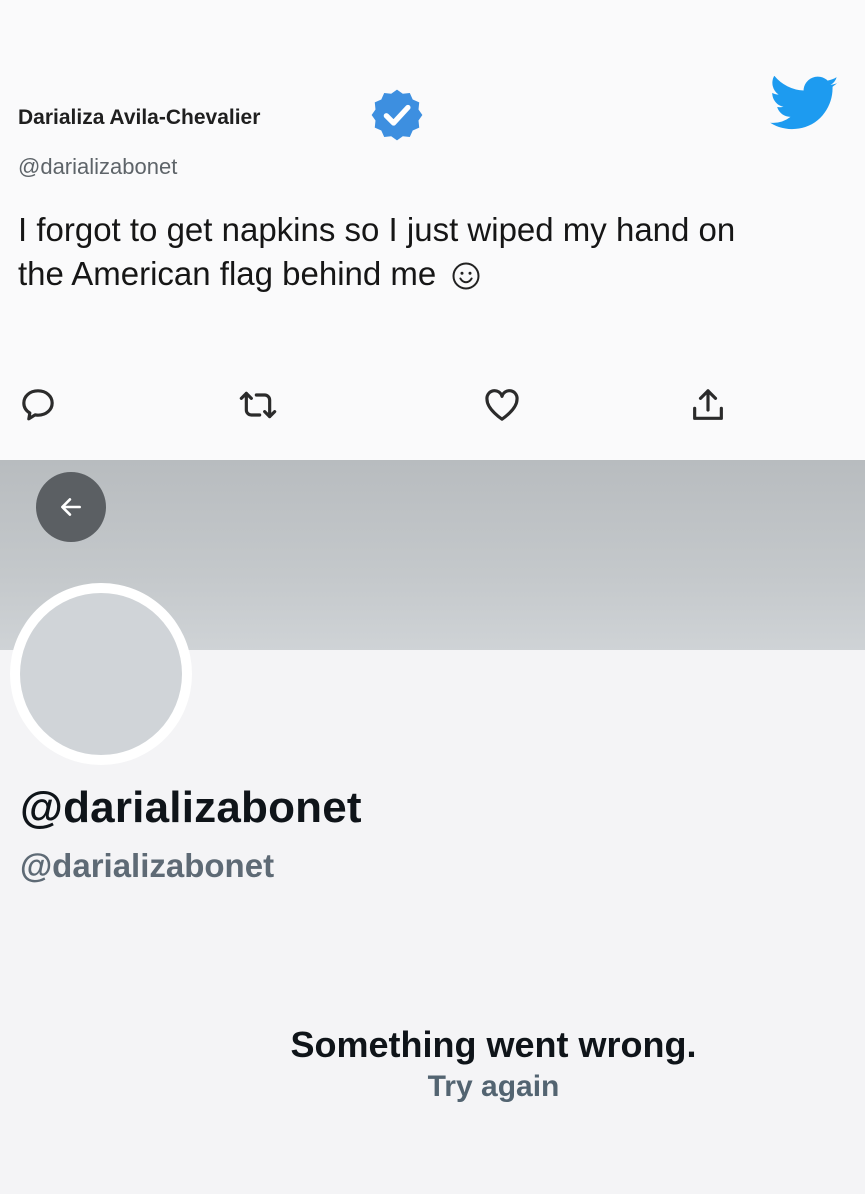 This screenshot has height=1194, width=865. I want to click on back-button, so click(71, 507).